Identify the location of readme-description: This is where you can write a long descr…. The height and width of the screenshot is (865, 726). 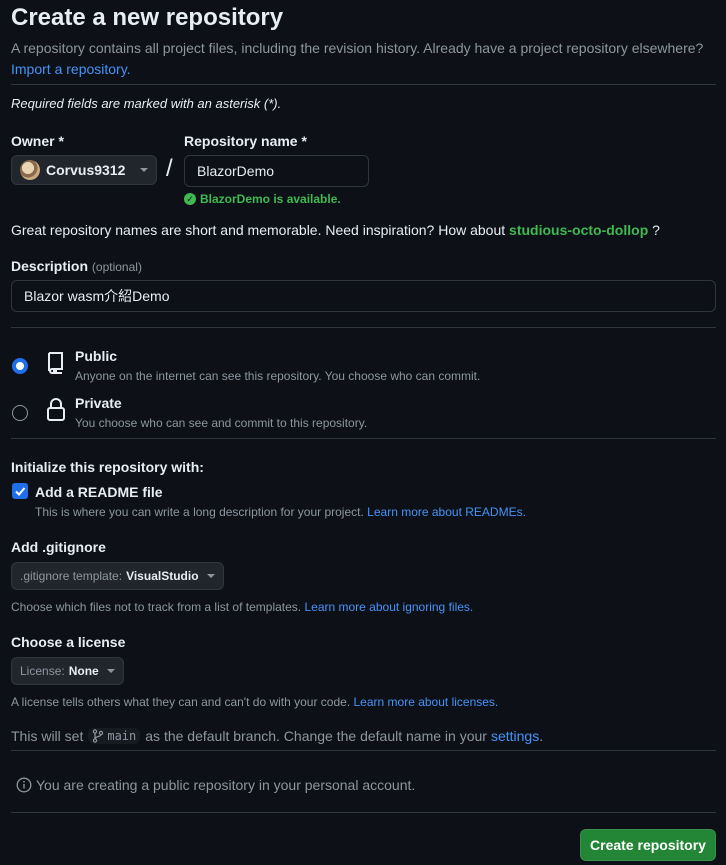
(280, 512).